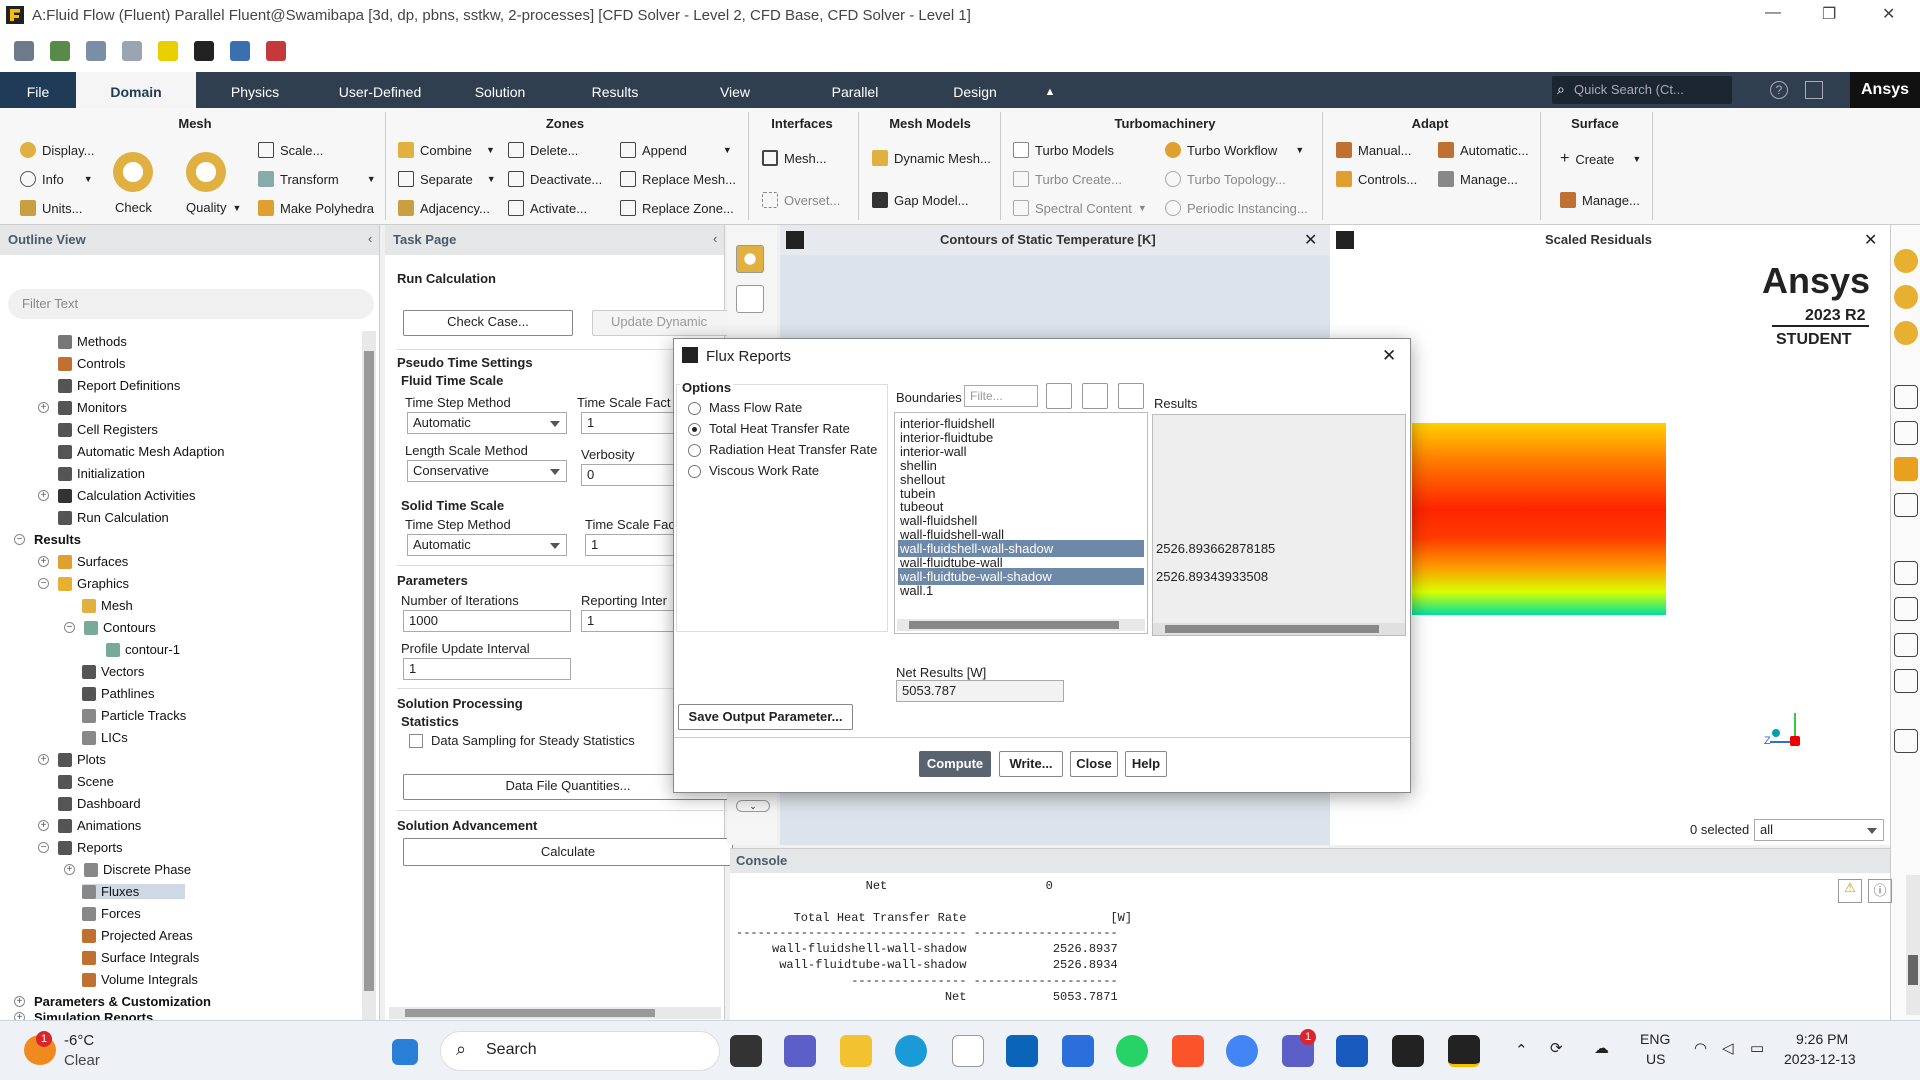  I want to click on tree-item-vectors: Vectors, so click(113, 671).